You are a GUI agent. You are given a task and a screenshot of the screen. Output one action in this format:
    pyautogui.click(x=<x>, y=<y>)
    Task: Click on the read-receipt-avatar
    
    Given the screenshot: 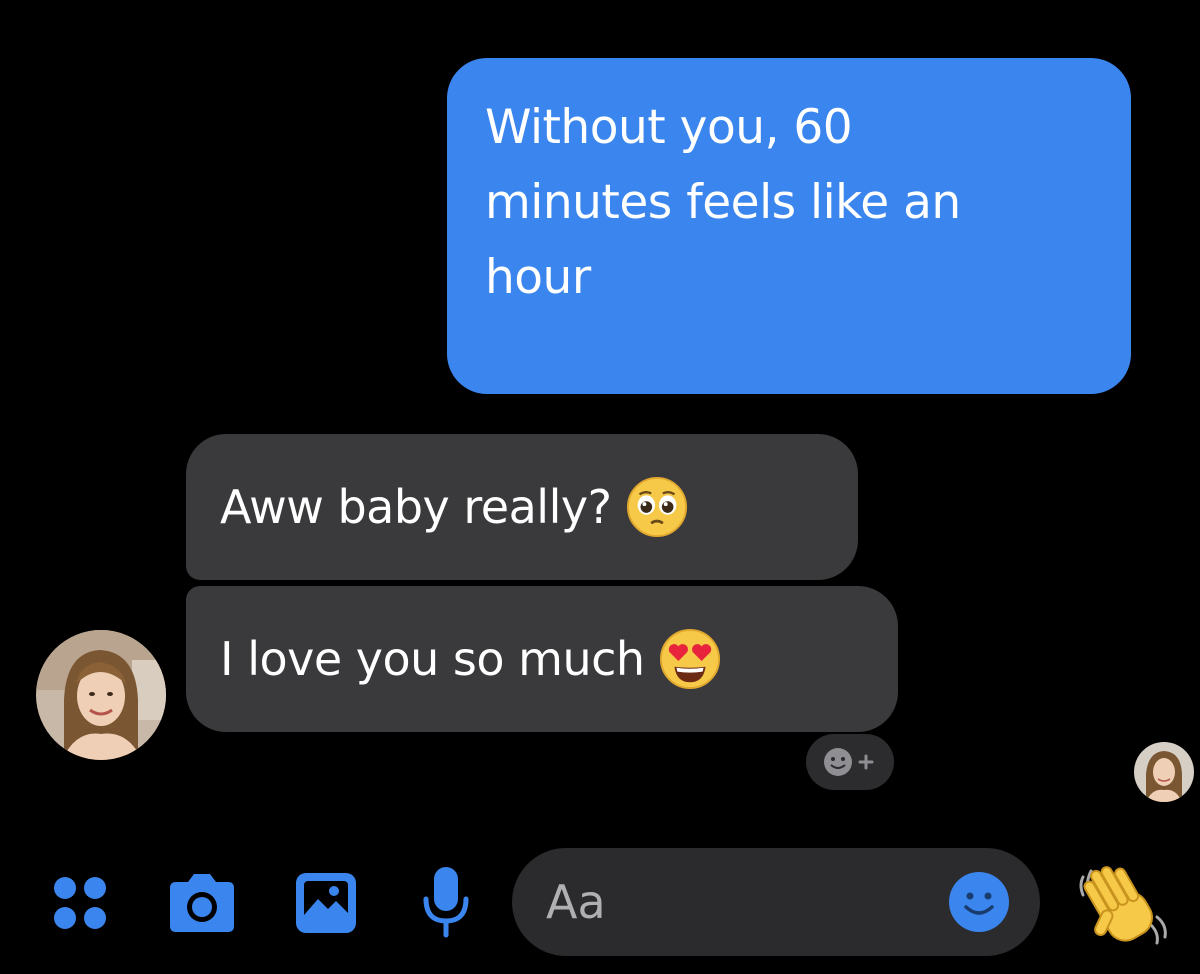 What is the action you would take?
    pyautogui.click(x=1164, y=772)
    